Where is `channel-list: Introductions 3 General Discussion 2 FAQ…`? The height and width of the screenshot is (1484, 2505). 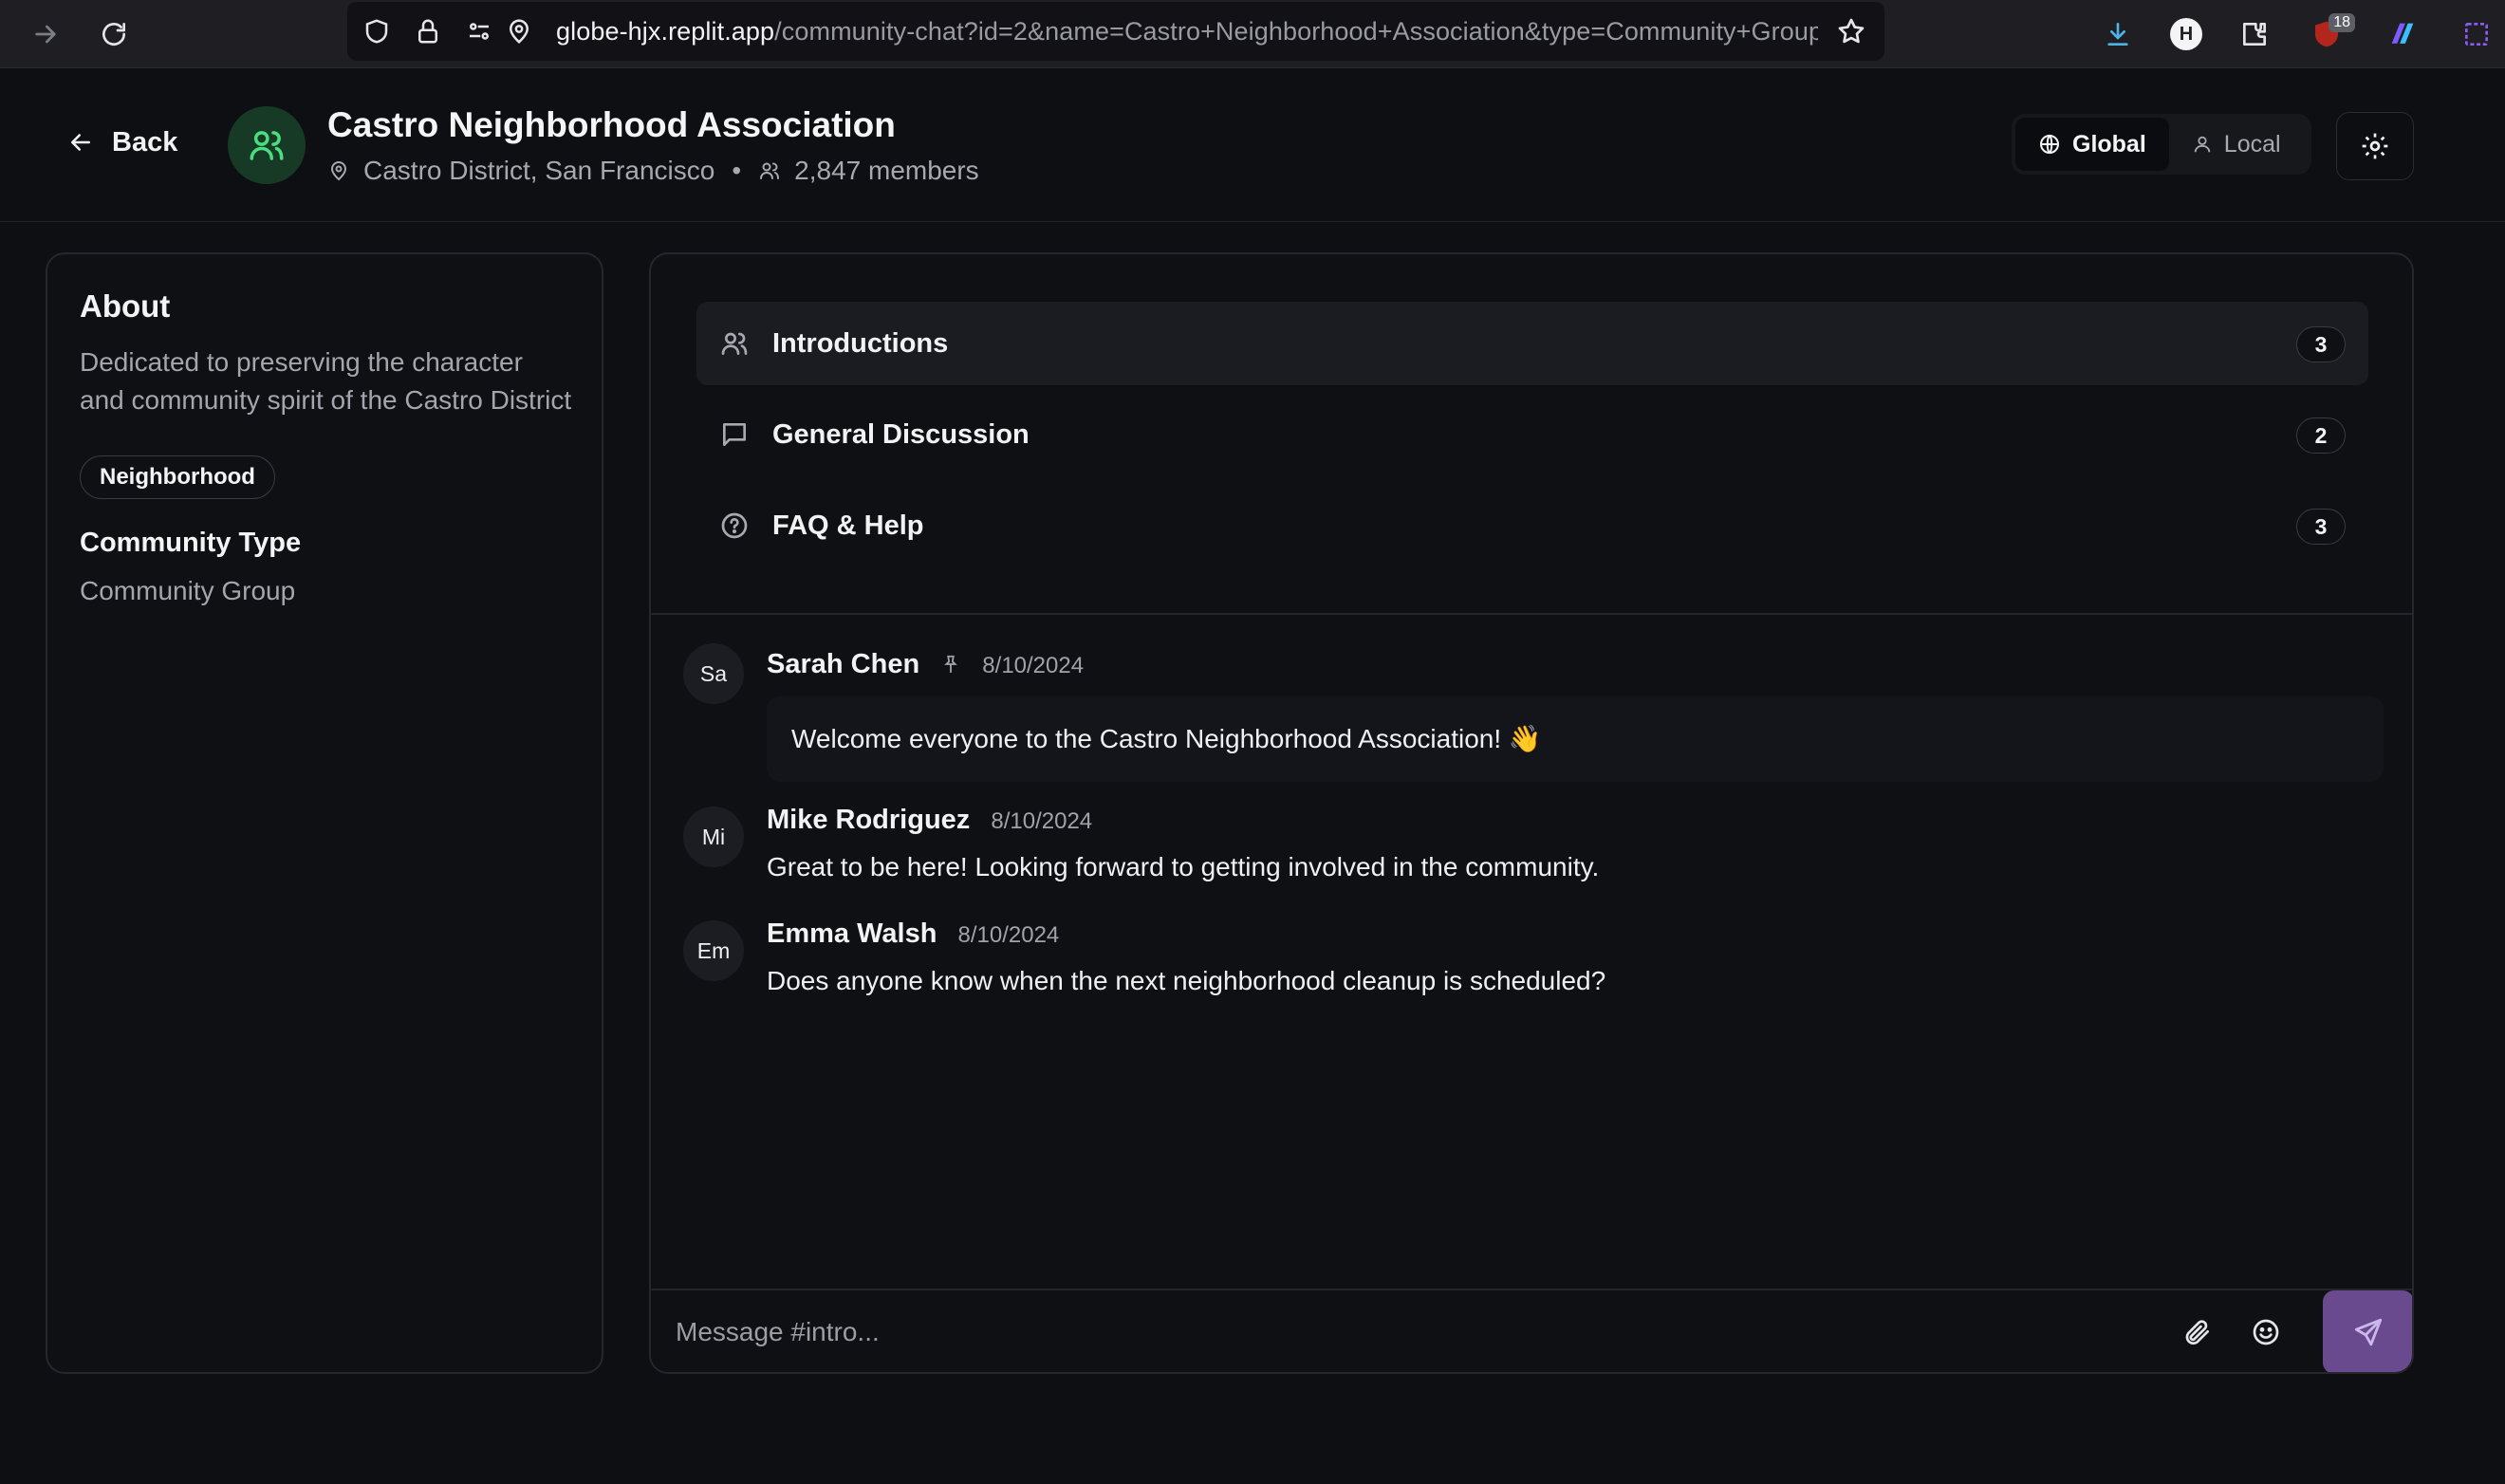
channel-list: Introductions 3 General Discussion 2 FAQ… is located at coordinates (1532, 439).